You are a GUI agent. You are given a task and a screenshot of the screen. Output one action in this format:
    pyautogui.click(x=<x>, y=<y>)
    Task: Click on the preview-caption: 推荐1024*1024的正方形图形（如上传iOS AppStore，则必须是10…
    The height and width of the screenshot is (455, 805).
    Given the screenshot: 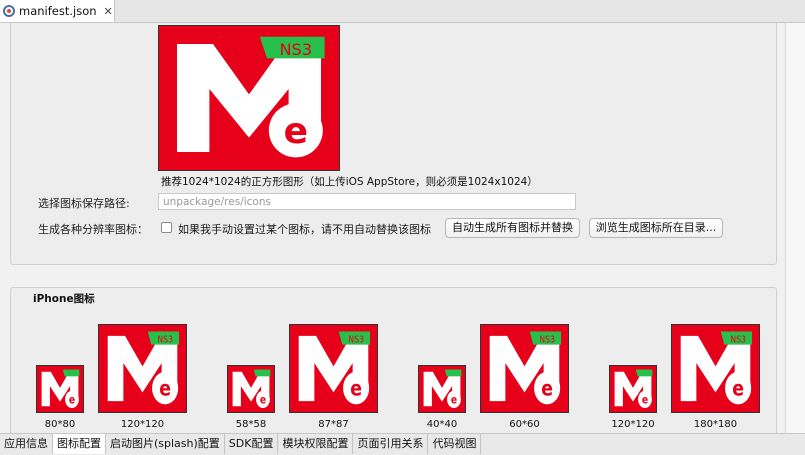 What is the action you would take?
    pyautogui.click(x=349, y=182)
    